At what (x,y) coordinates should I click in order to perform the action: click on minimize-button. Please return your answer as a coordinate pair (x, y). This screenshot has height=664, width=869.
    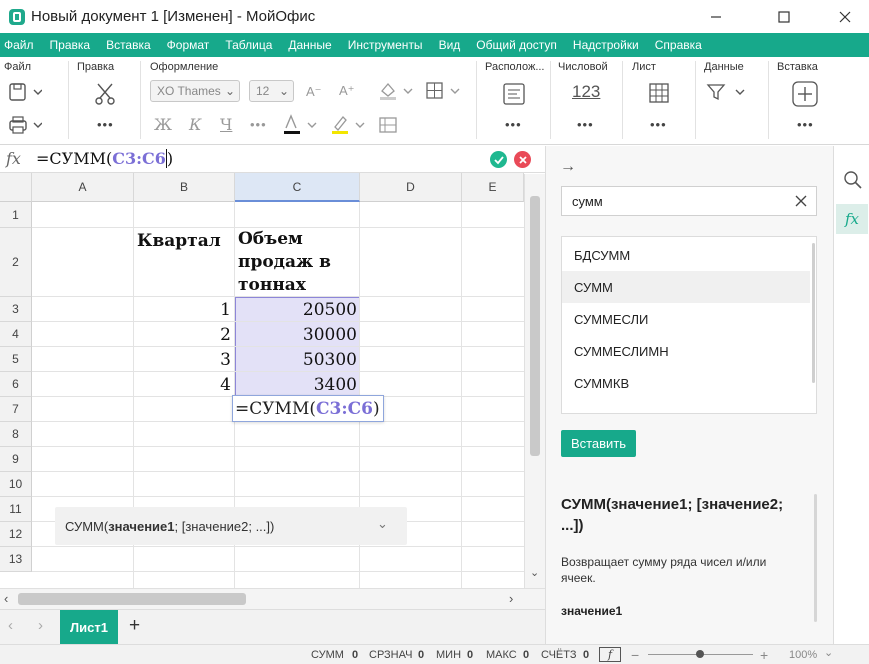
    Looking at the image, I should click on (716, 16).